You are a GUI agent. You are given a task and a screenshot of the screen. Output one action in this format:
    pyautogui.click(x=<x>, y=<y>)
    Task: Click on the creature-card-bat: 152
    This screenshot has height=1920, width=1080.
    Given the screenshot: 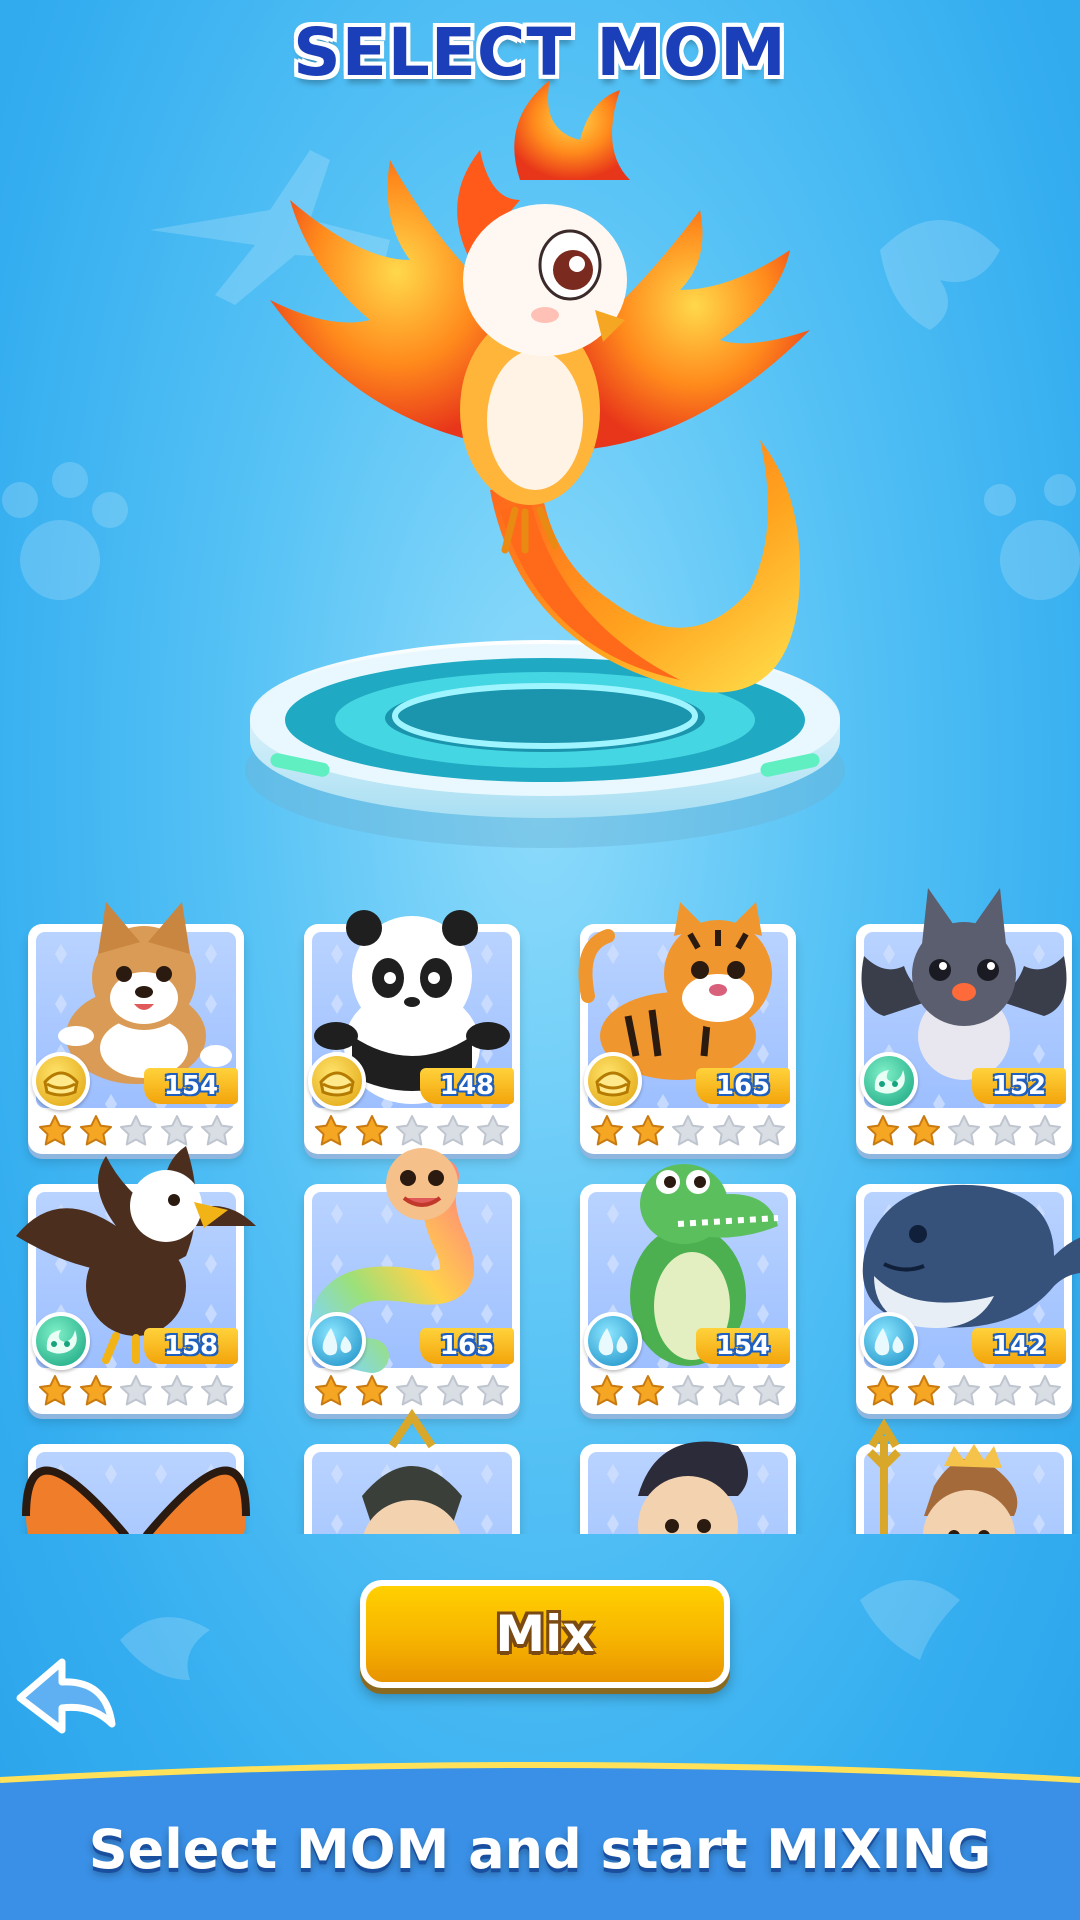 What is the action you would take?
    pyautogui.click(x=964, y=1021)
    